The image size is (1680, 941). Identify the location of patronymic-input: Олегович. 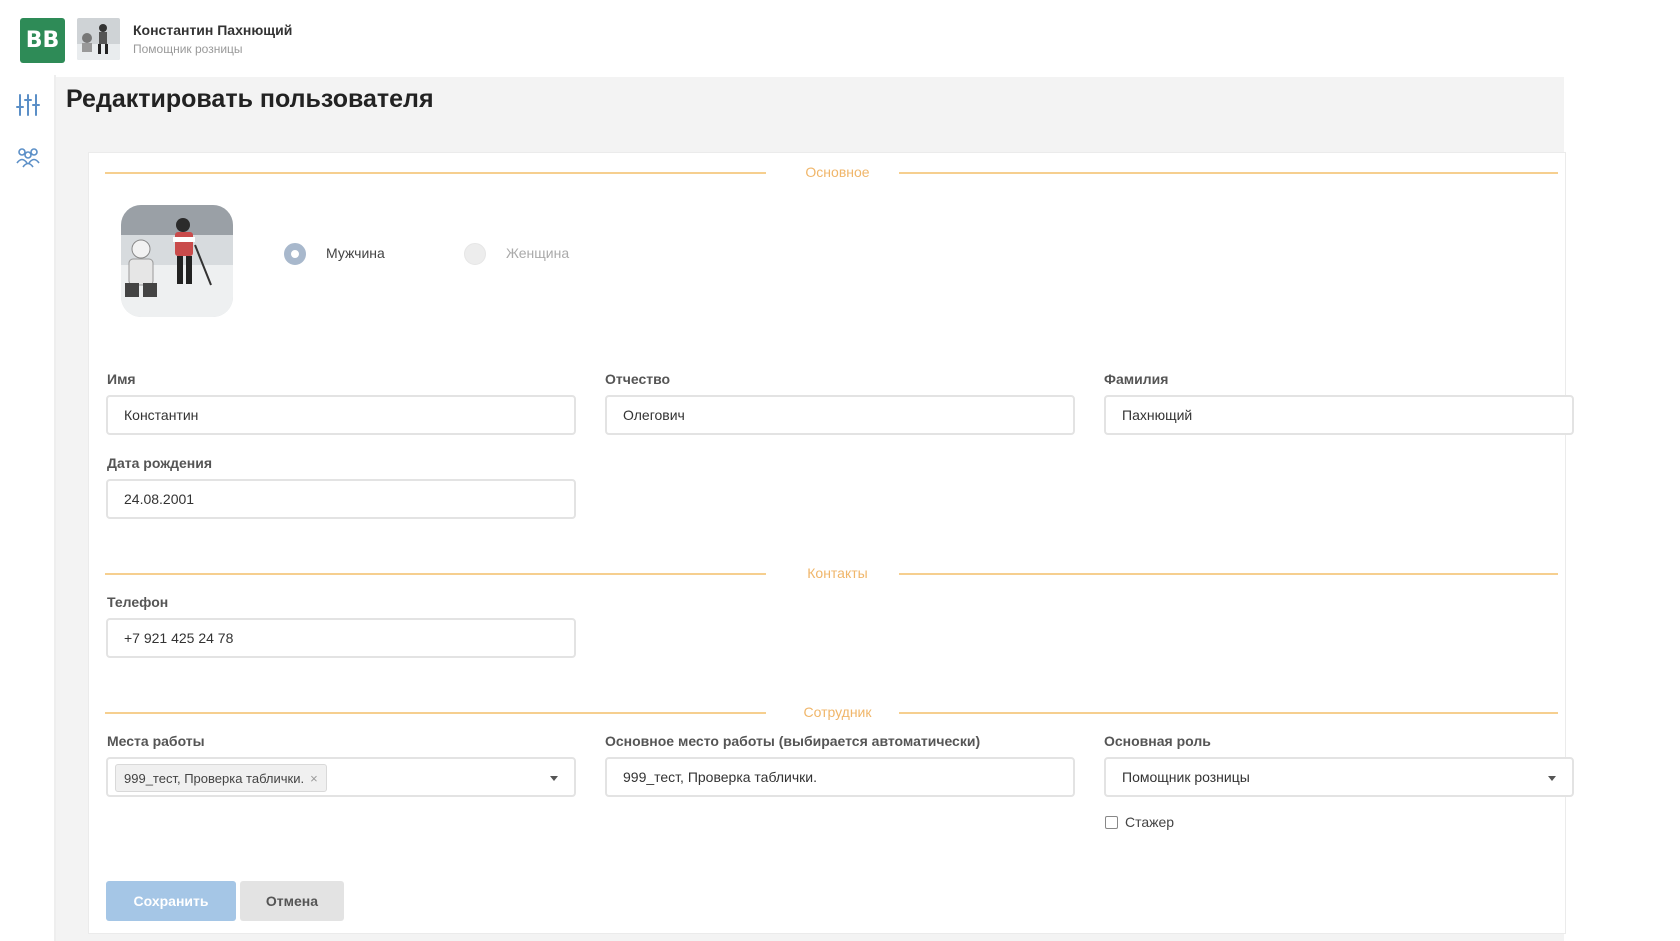
(840, 415).